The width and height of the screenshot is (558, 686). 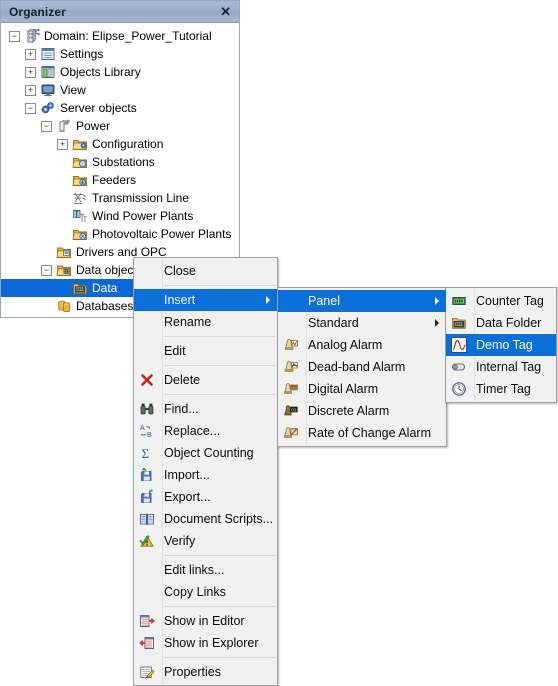 What do you see at coordinates (147, 380) in the screenshot?
I see `delete-x-icon` at bounding box center [147, 380].